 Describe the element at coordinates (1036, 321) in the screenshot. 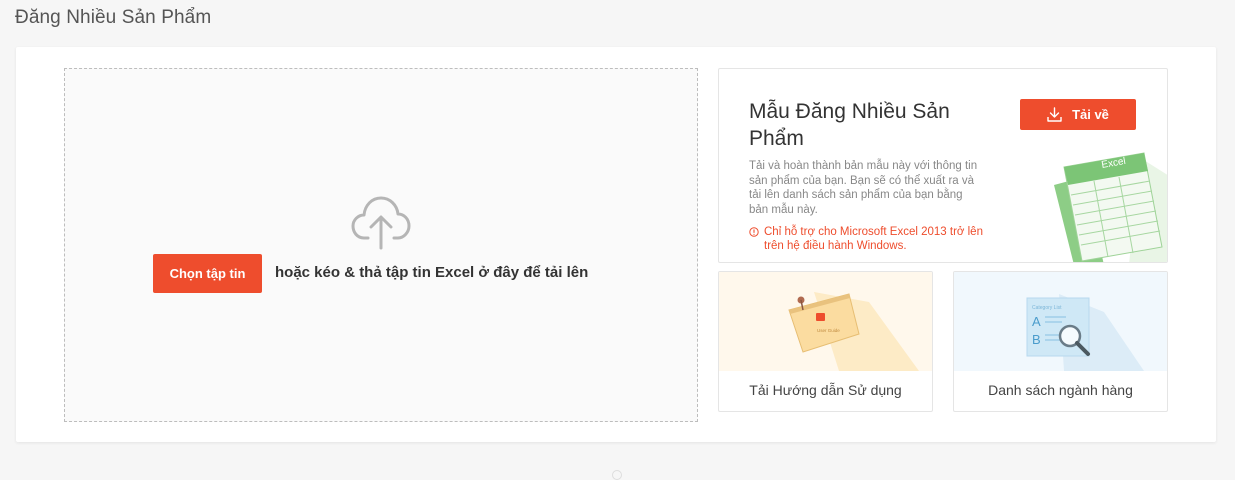

I see `category-letter-a: A` at that location.